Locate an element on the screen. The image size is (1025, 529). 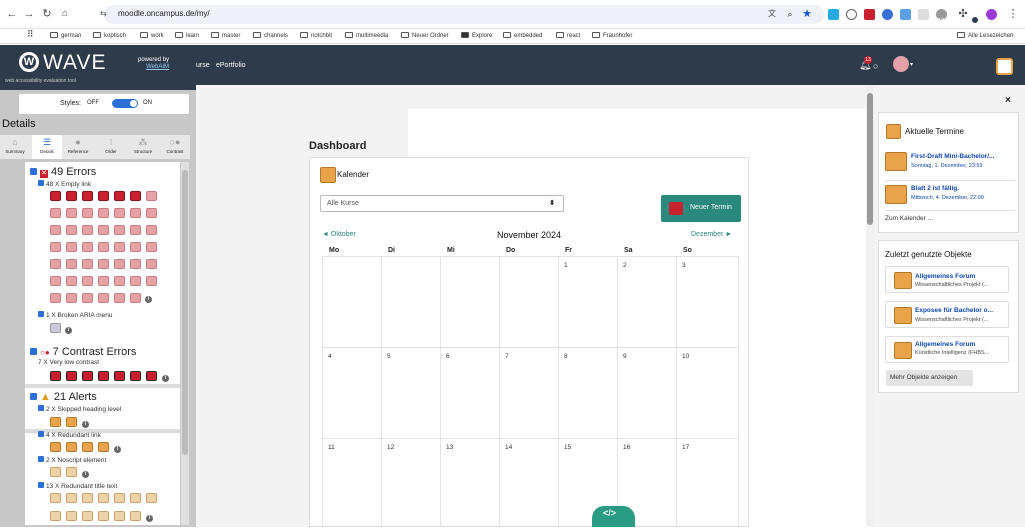
bookmark-folder: master is located at coordinates (225, 35).